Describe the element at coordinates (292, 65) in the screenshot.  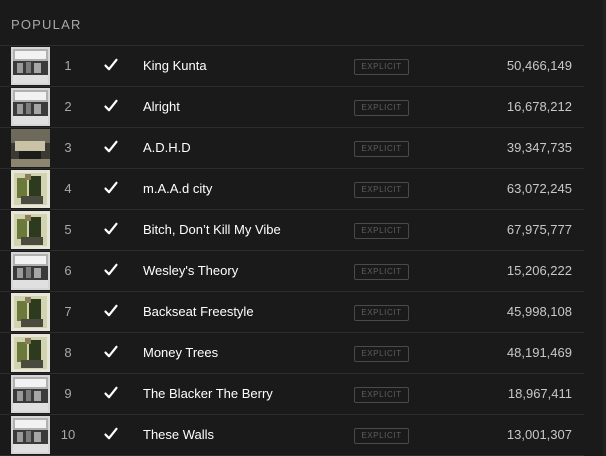
I see `track-row: 1 King Kunta EXPLICIT 50,466,149` at that location.